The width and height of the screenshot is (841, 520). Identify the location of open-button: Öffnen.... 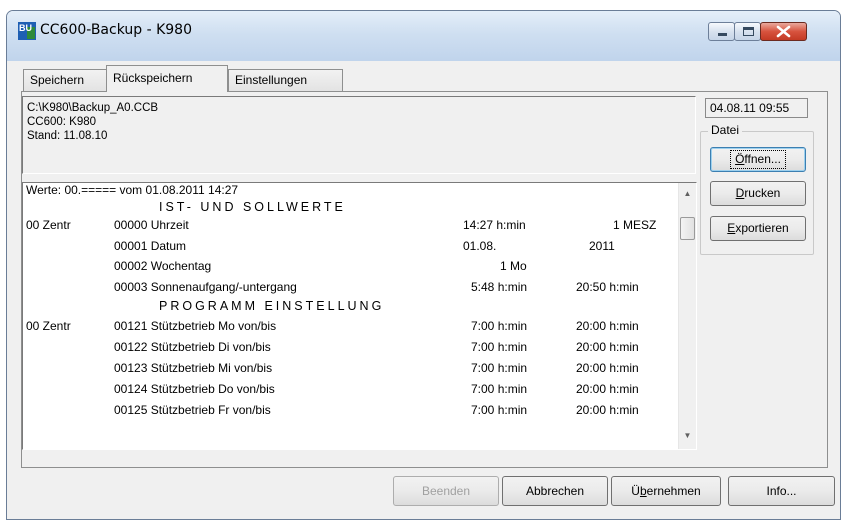
(758, 159).